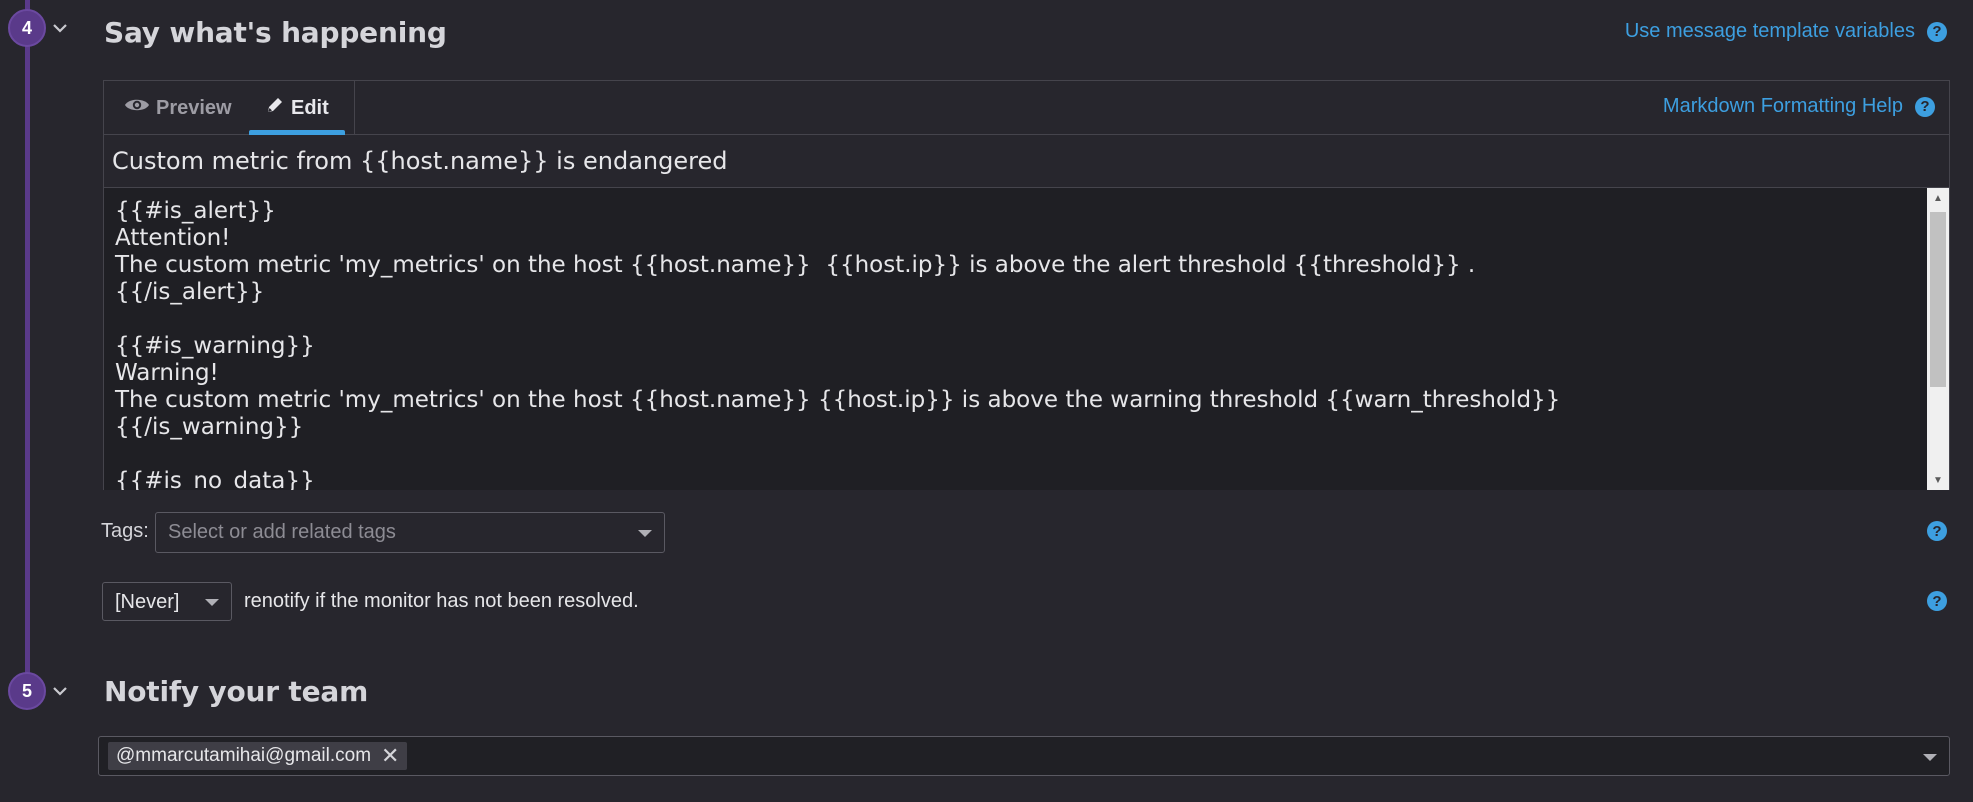 The image size is (1973, 802). What do you see at coordinates (194, 107) in the screenshot?
I see `tab-preview-label: Preview` at bounding box center [194, 107].